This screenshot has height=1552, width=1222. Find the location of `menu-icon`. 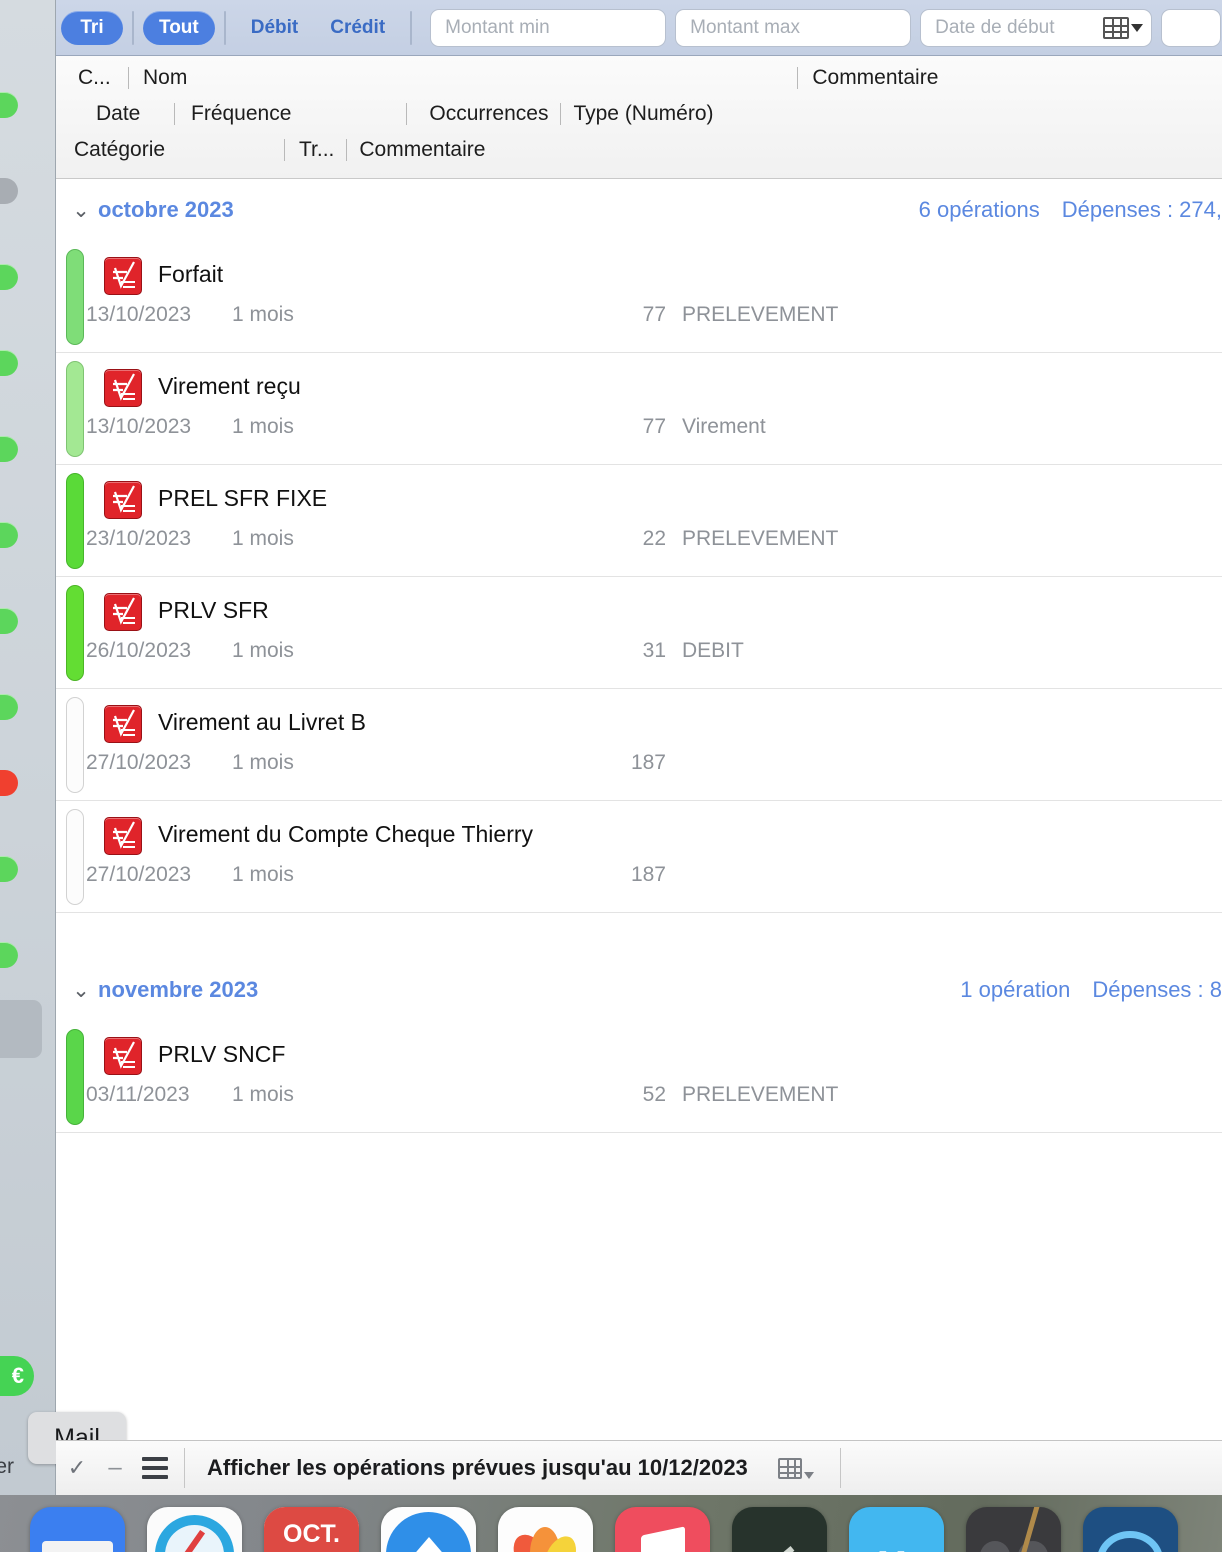

menu-icon is located at coordinates (155, 1468).